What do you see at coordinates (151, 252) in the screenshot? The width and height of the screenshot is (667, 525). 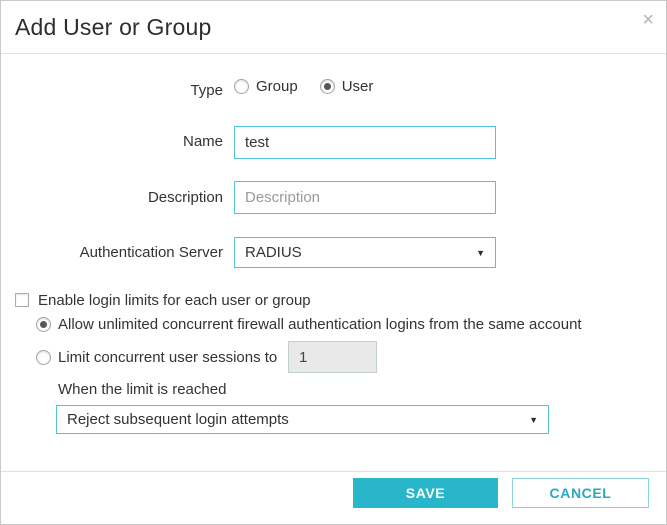 I see `auth-server-label: Authentication Server` at bounding box center [151, 252].